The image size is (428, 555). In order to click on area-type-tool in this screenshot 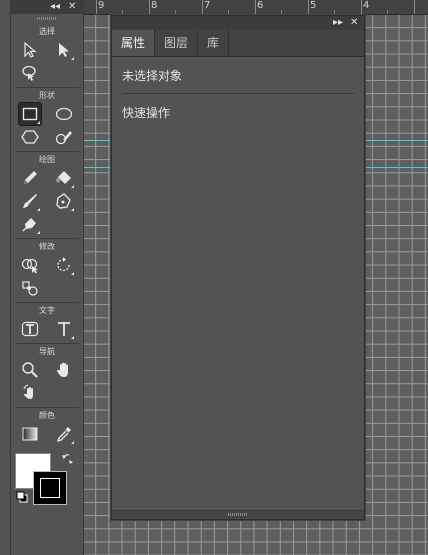, I will do `click(30, 329)`.